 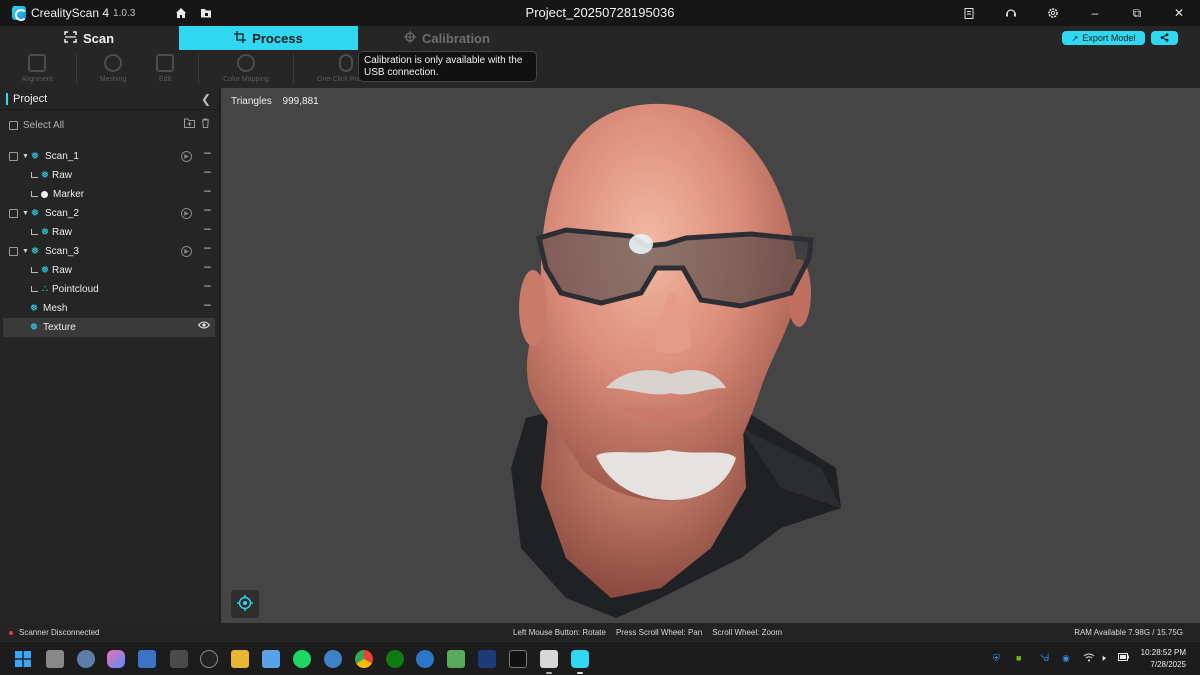 What do you see at coordinates (1066, 658) in the screenshot?
I see `security-icon: ◉` at bounding box center [1066, 658].